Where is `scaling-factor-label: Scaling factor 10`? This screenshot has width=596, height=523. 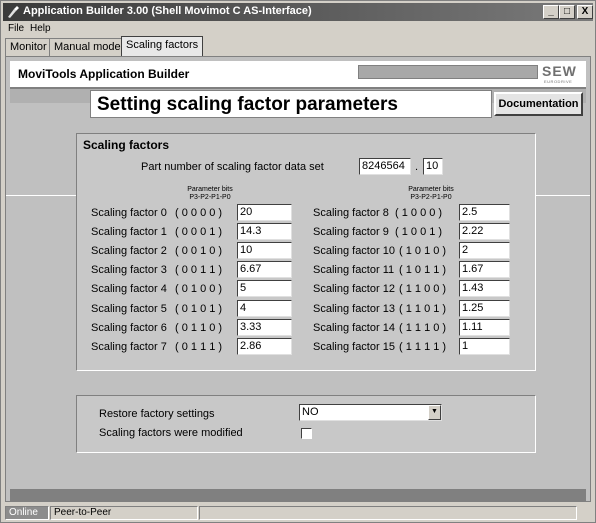
scaling-factor-label: Scaling factor 10 is located at coordinates (354, 251).